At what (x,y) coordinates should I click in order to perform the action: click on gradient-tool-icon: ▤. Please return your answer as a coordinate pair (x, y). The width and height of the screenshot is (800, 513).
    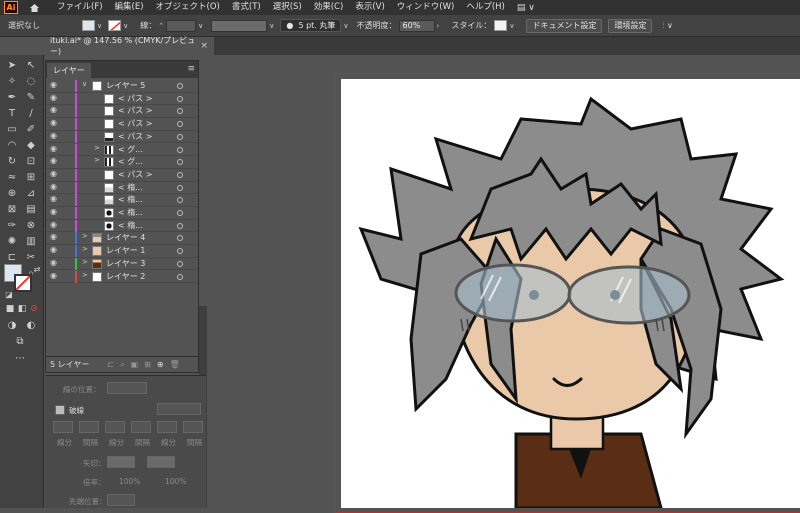
    Looking at the image, I should click on (31, 209).